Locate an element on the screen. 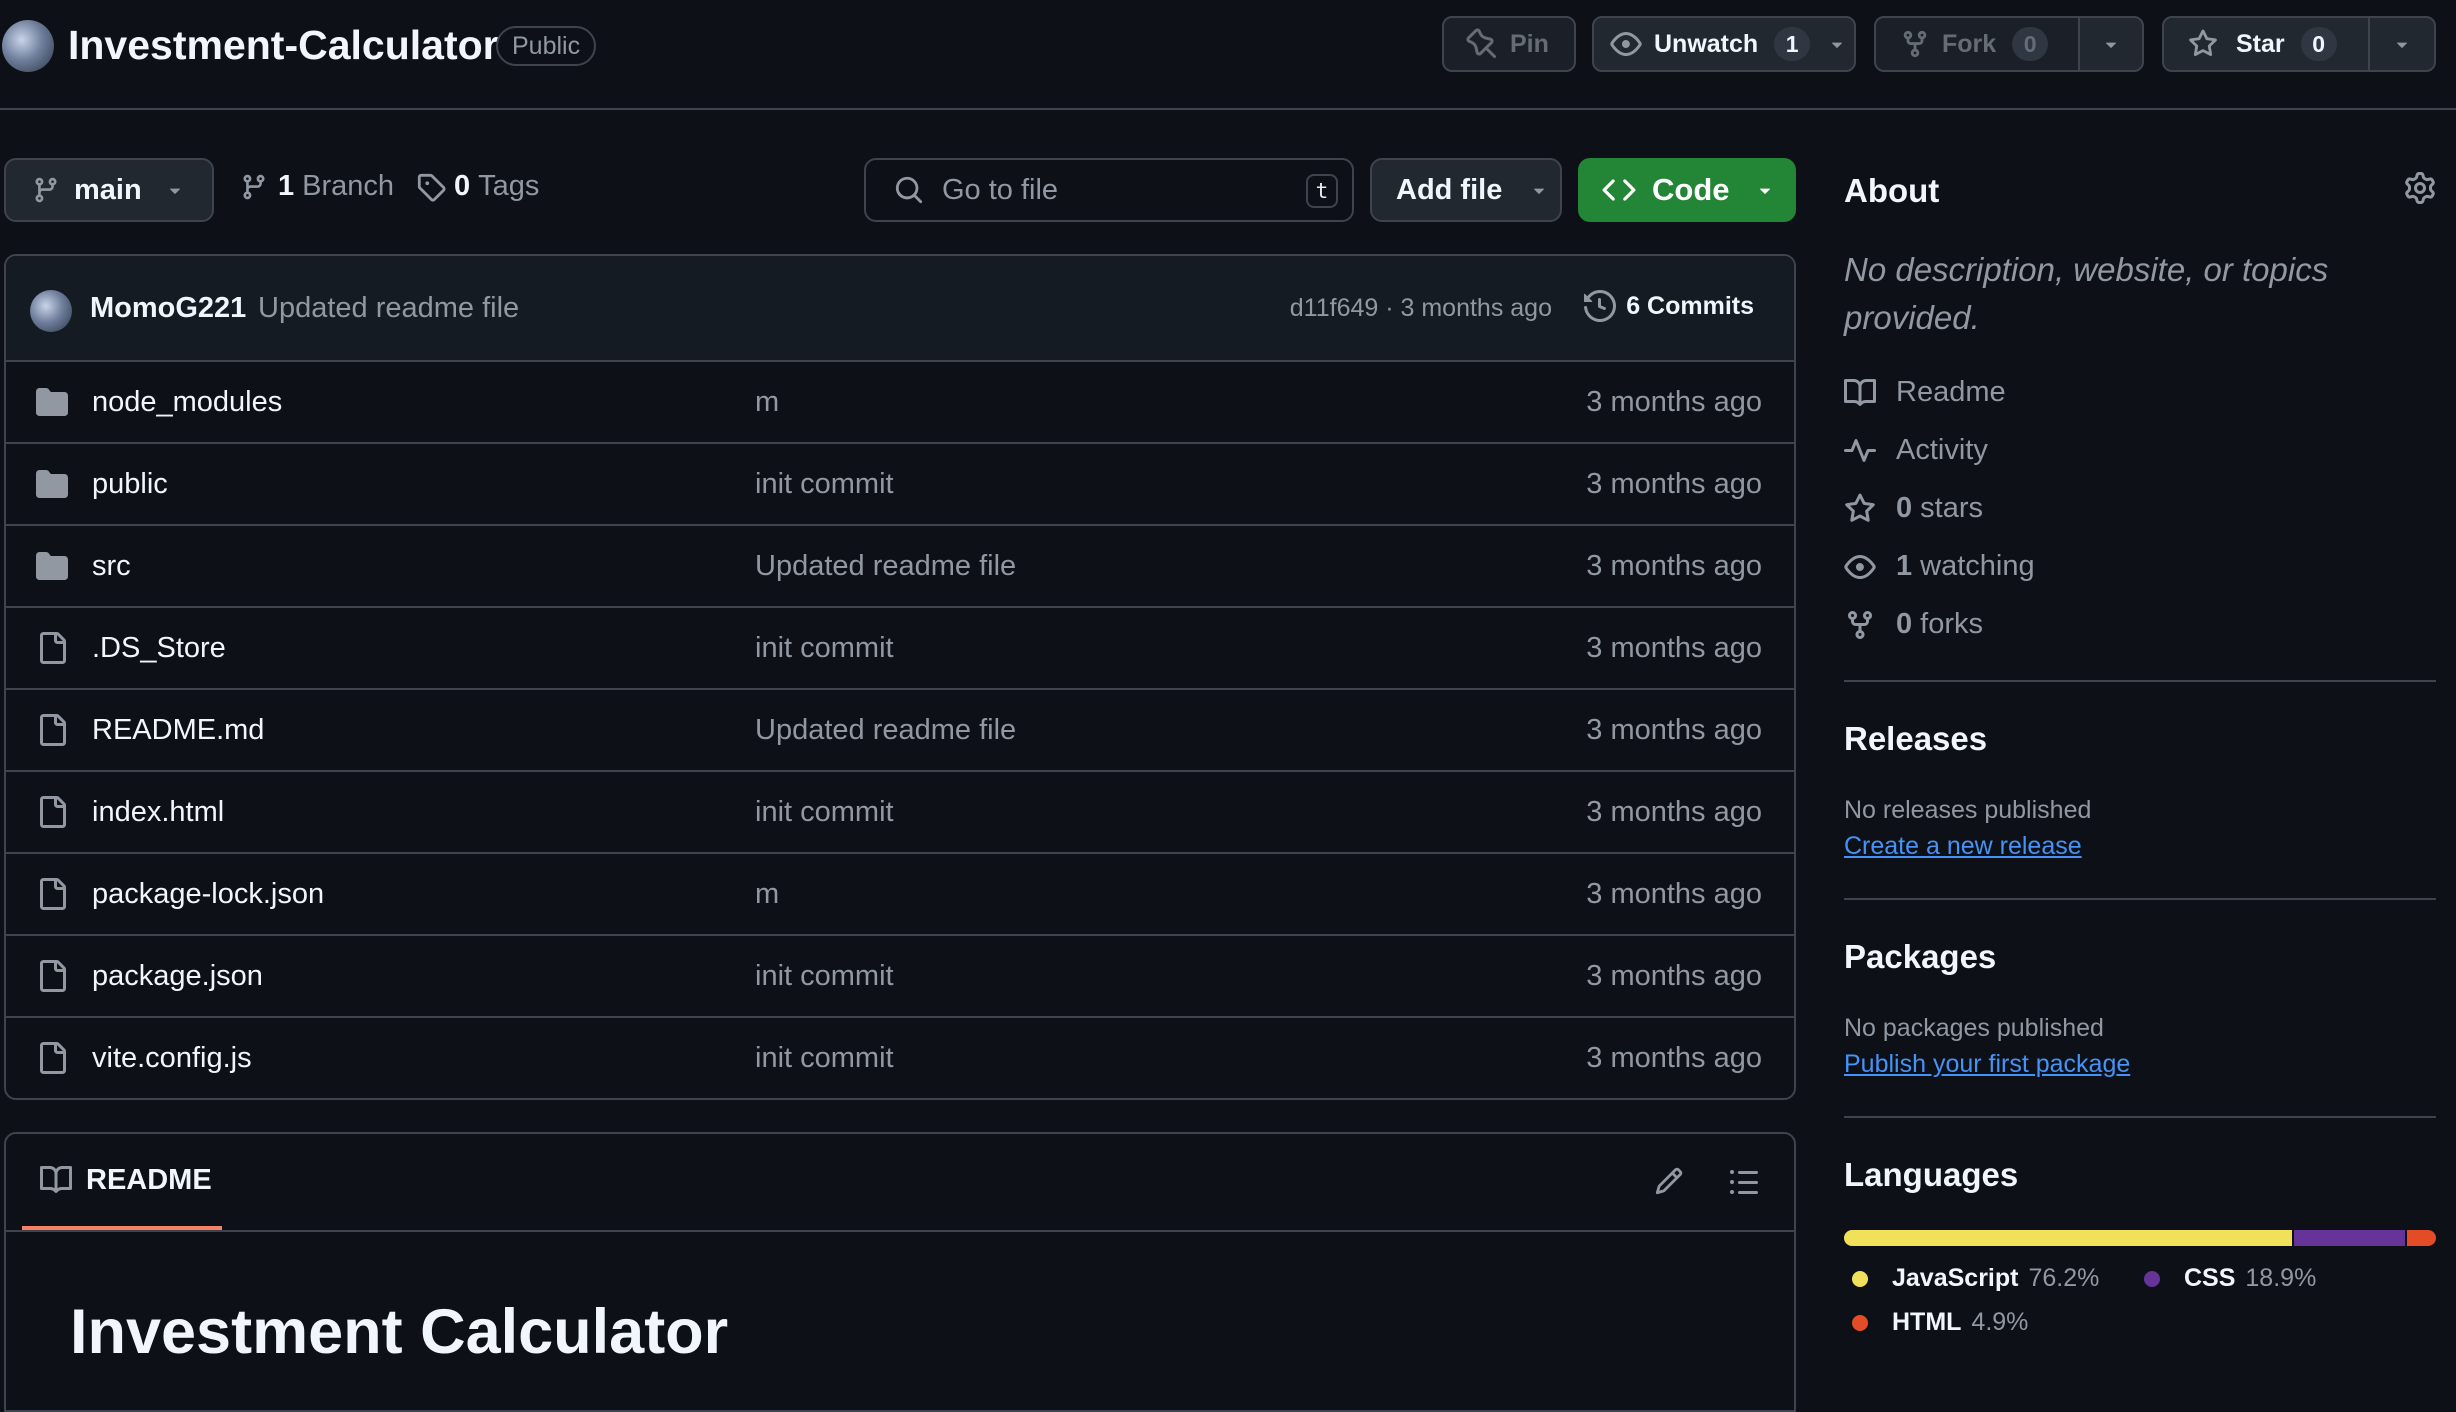 Image resolution: width=2456 pixels, height=1412 pixels. pencil-icon is located at coordinates (1669, 1181).